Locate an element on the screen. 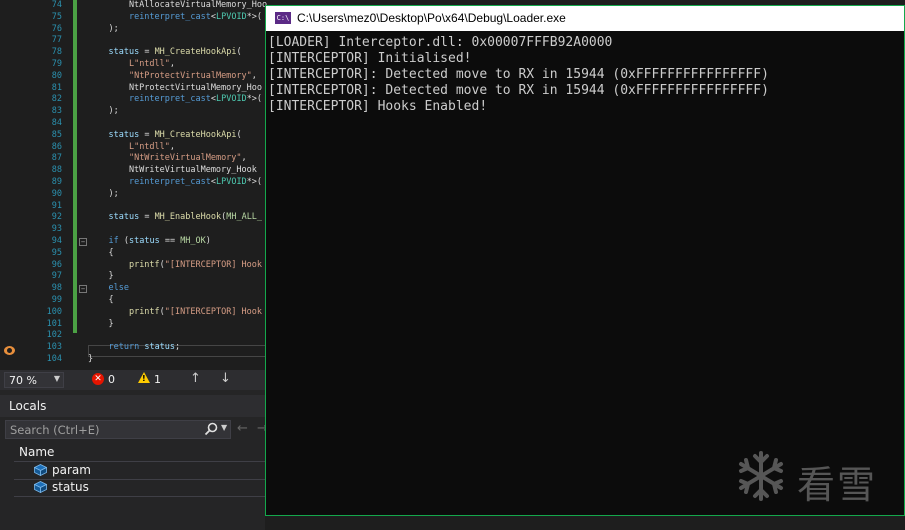  console-app-icon: C:\ is located at coordinates (283, 18).